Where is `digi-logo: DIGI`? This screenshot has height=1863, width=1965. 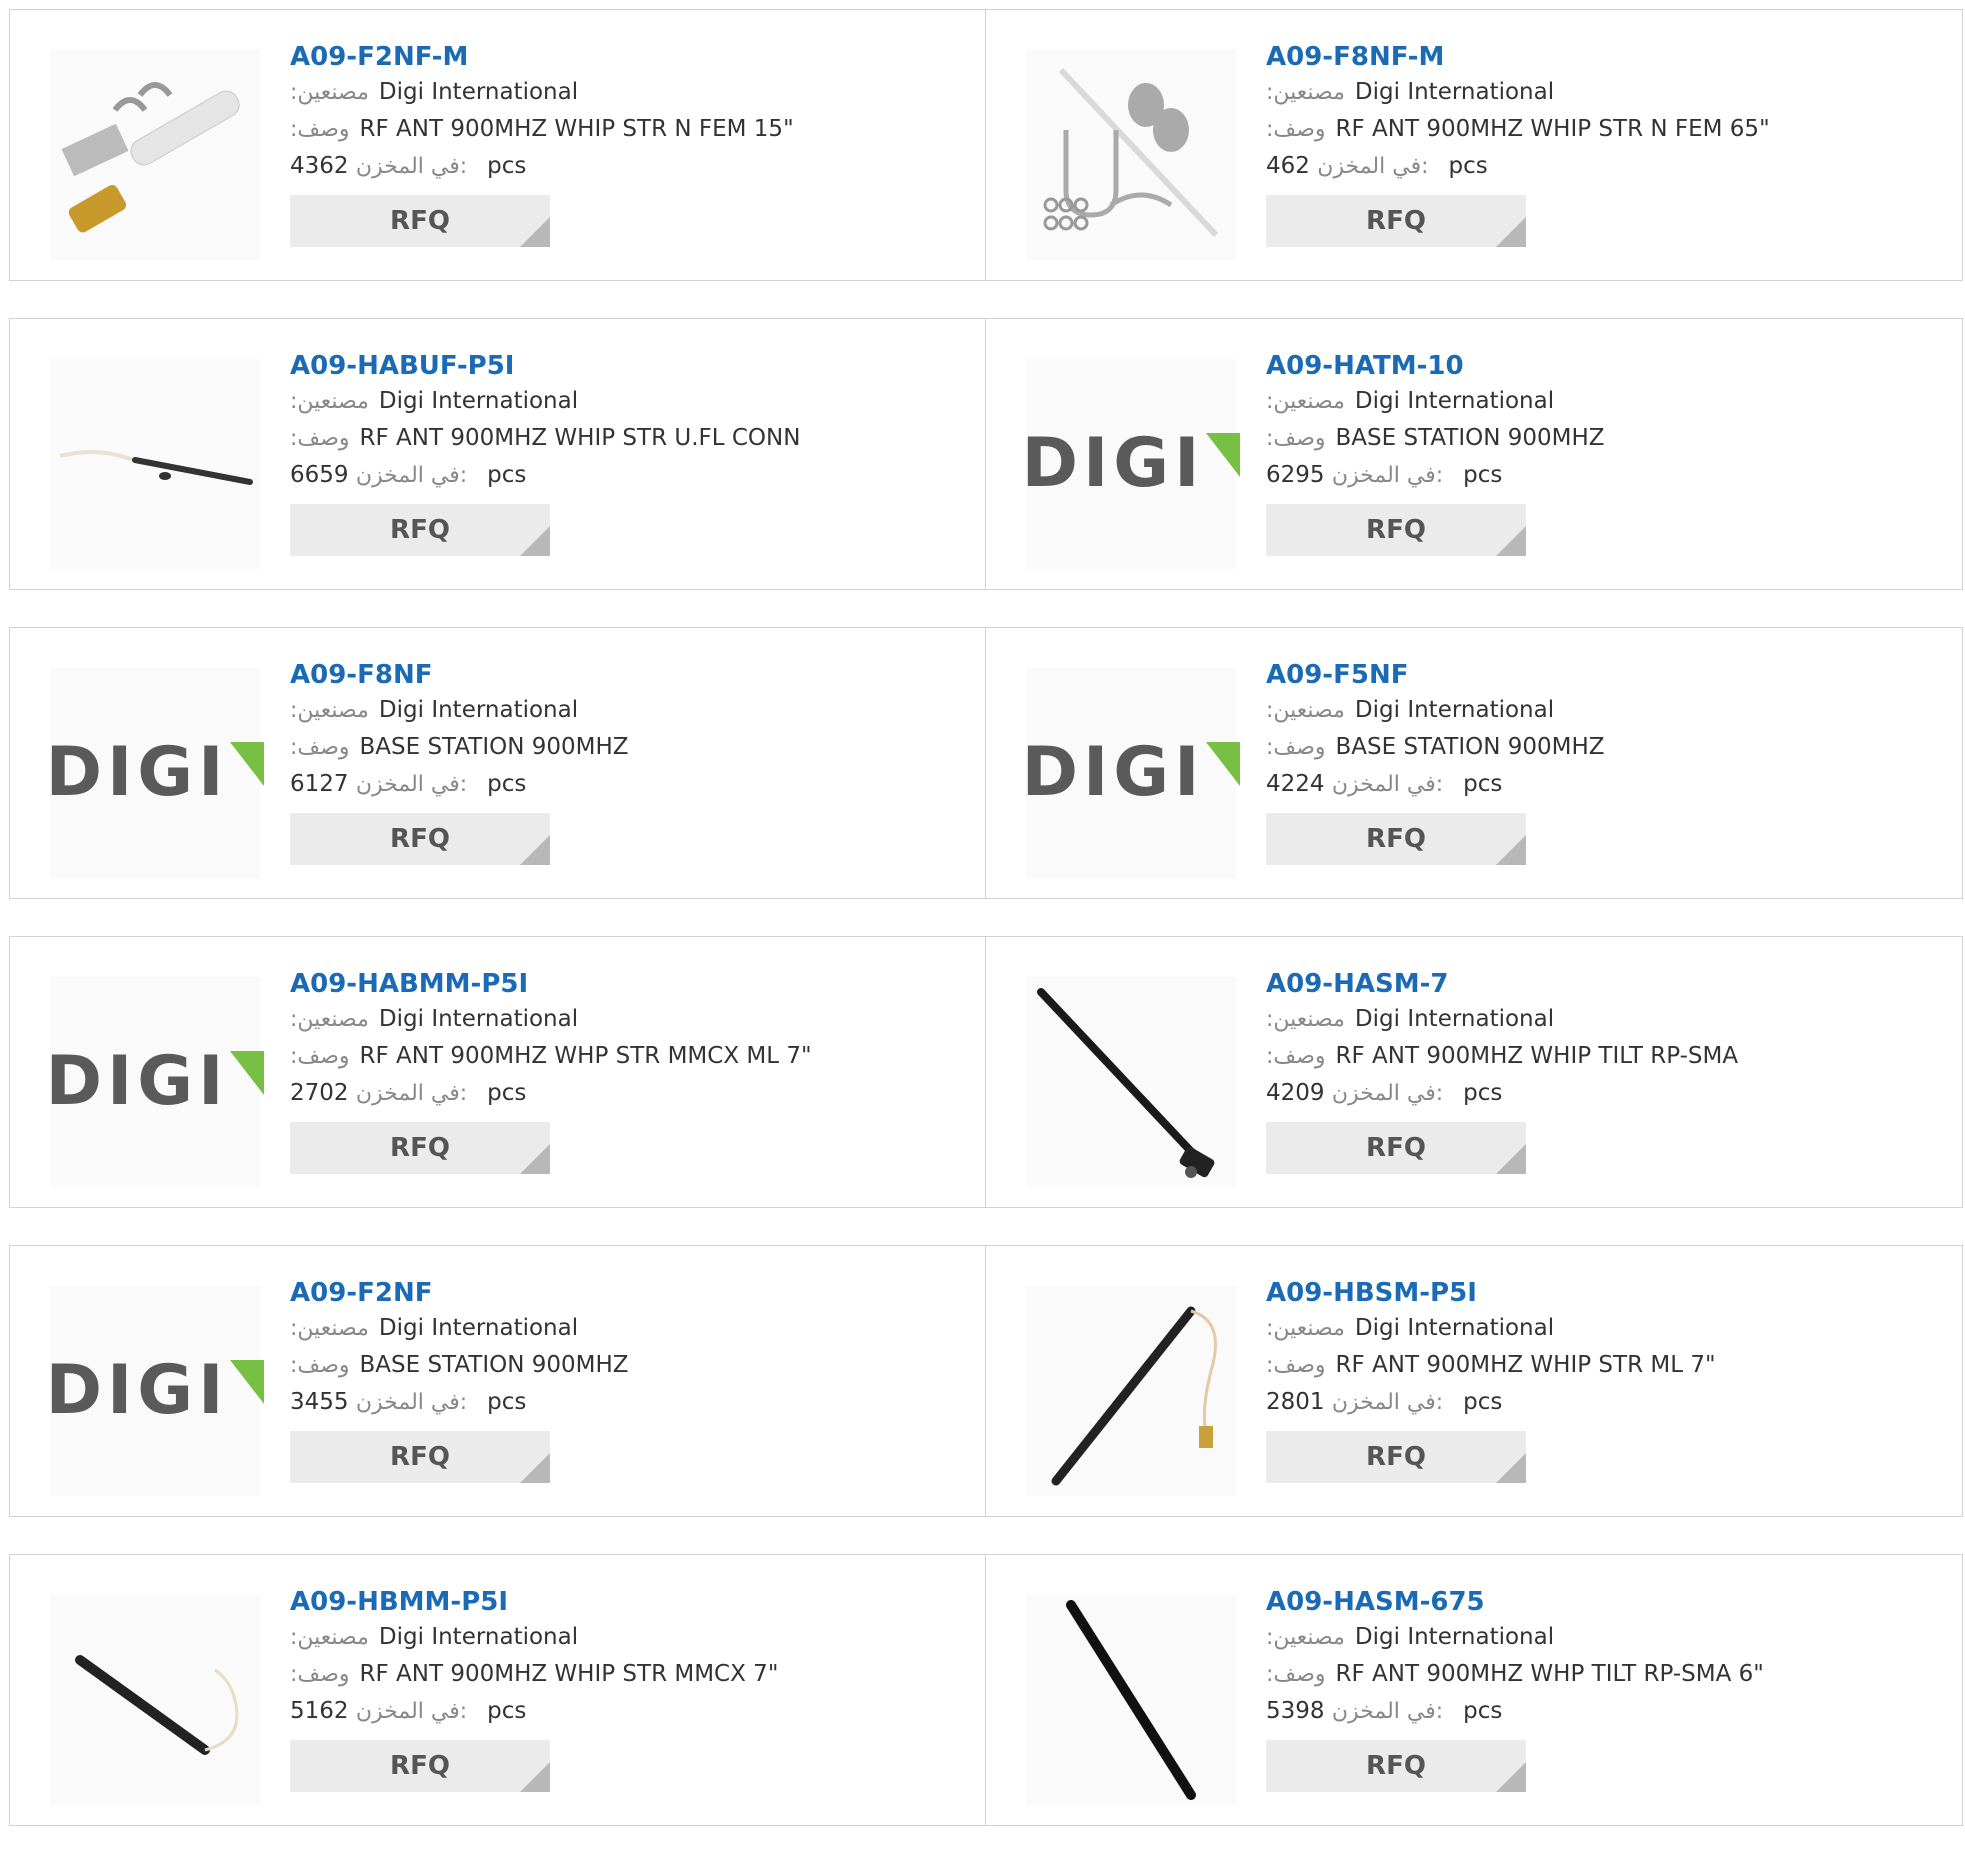 digi-logo: DIGI is located at coordinates (155, 773).